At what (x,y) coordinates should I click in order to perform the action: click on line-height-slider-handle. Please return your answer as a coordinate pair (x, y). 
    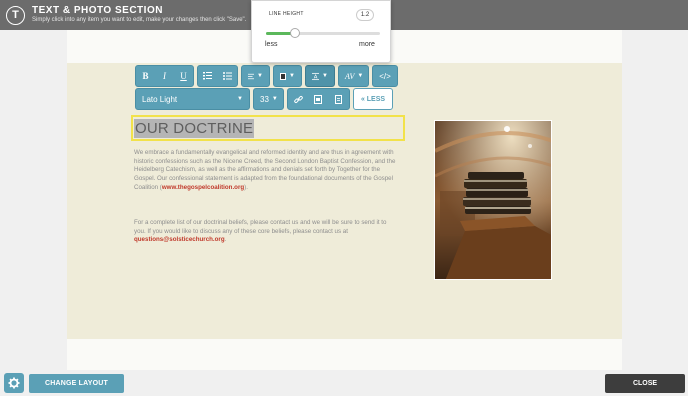
    Looking at the image, I should click on (294, 33).